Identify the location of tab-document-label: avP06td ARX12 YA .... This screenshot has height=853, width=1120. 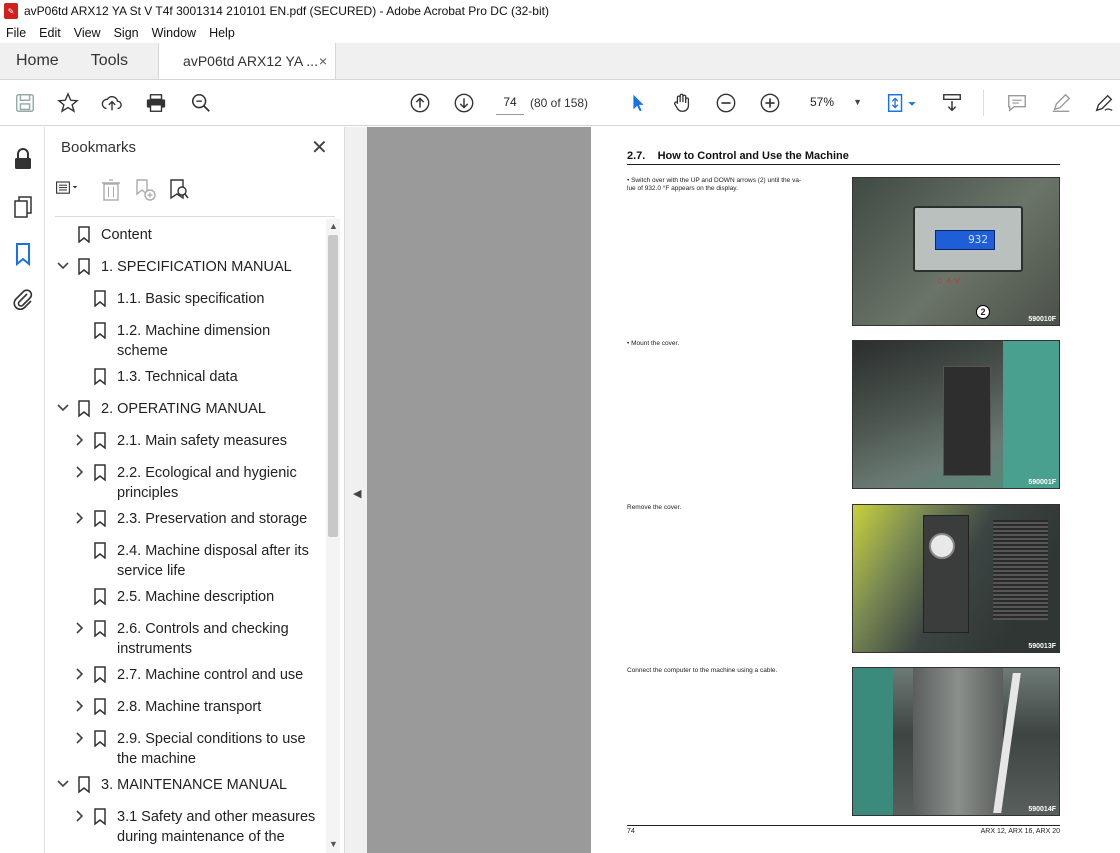
(250, 61).